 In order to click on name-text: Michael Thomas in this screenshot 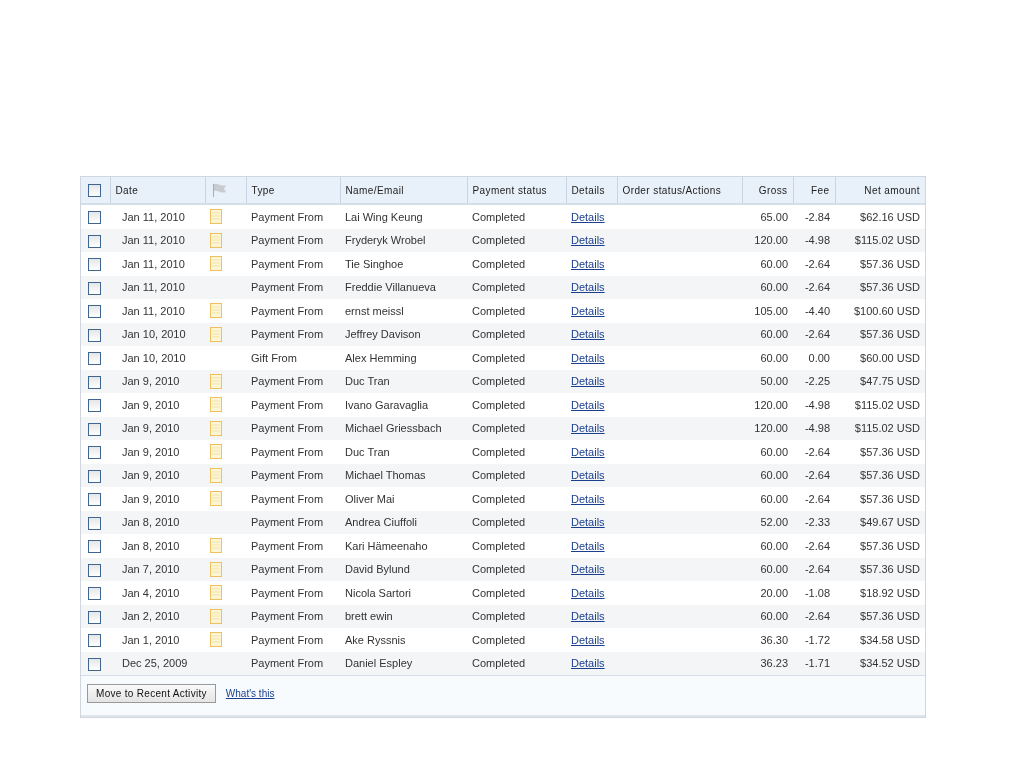, I will do `click(385, 475)`.